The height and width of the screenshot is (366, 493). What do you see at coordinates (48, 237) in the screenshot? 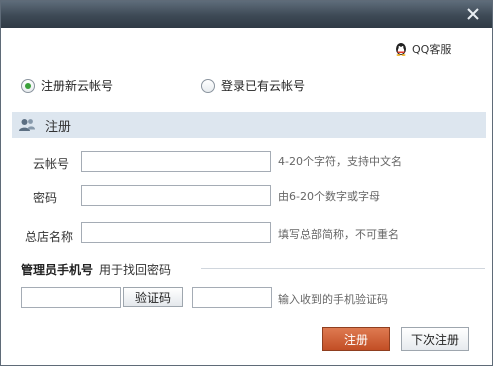
I see `store-name-label: 总店名称` at bounding box center [48, 237].